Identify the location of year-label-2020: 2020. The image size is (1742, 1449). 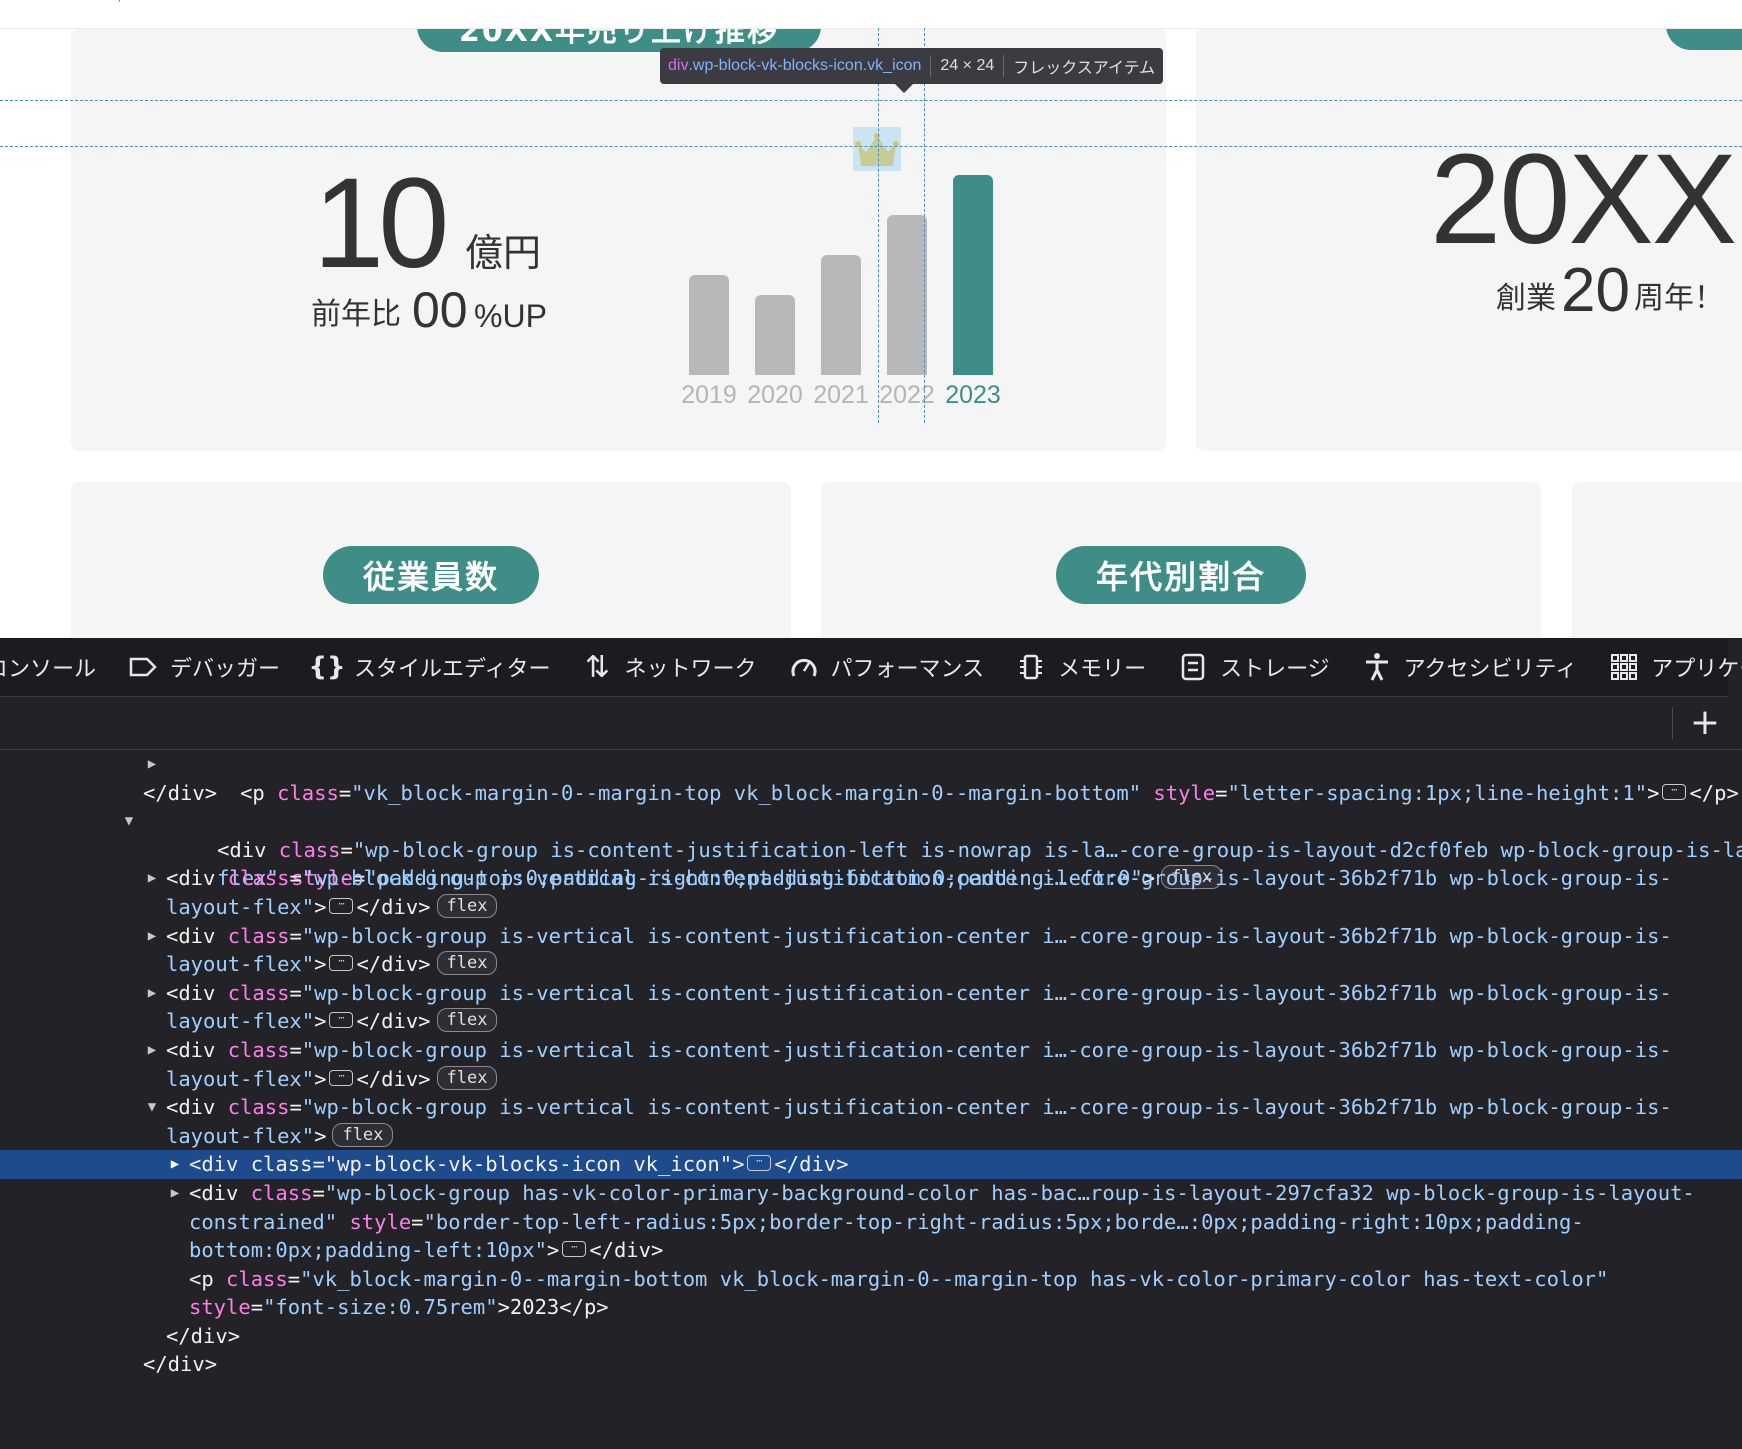
(775, 395).